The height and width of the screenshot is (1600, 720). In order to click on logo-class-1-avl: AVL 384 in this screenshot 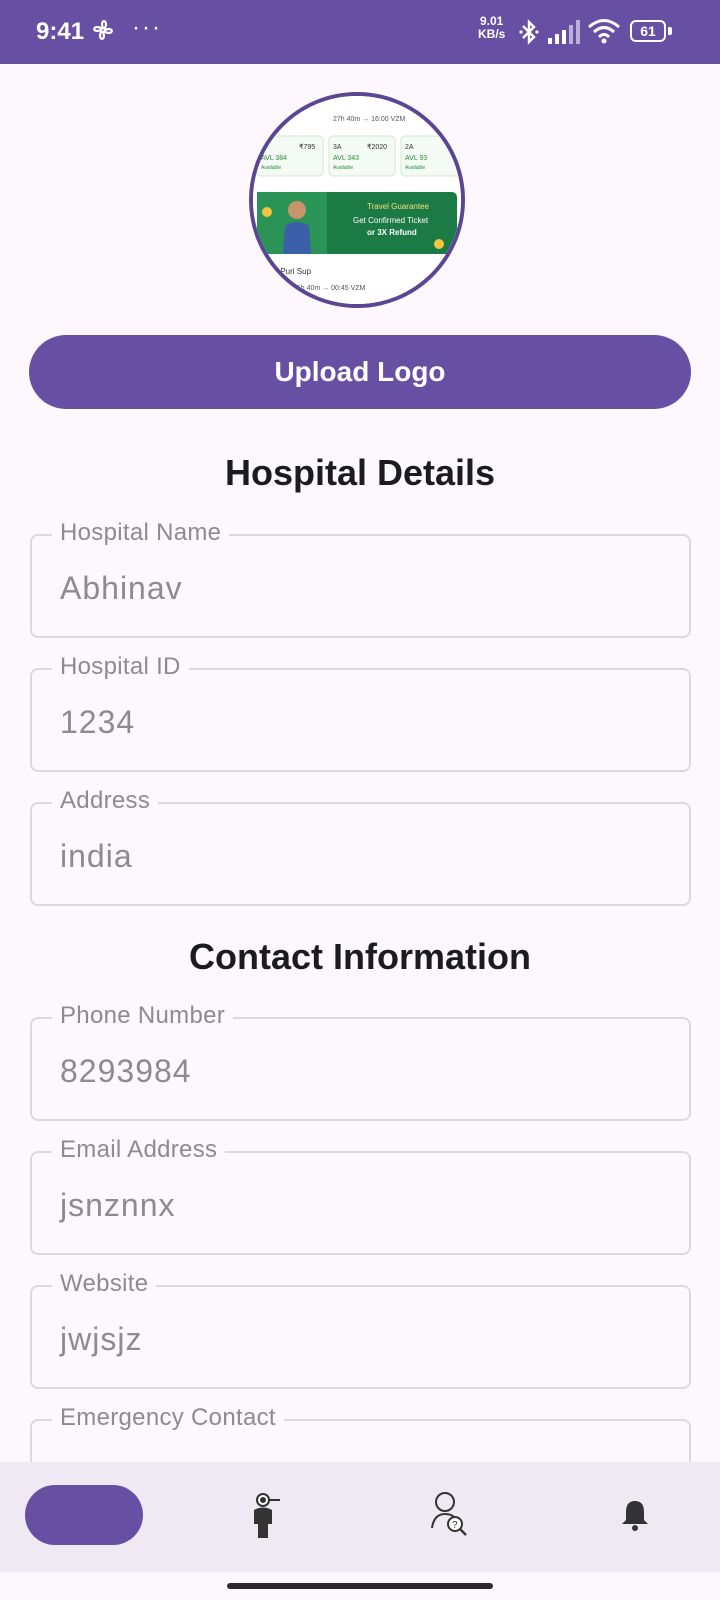, I will do `click(274, 158)`.